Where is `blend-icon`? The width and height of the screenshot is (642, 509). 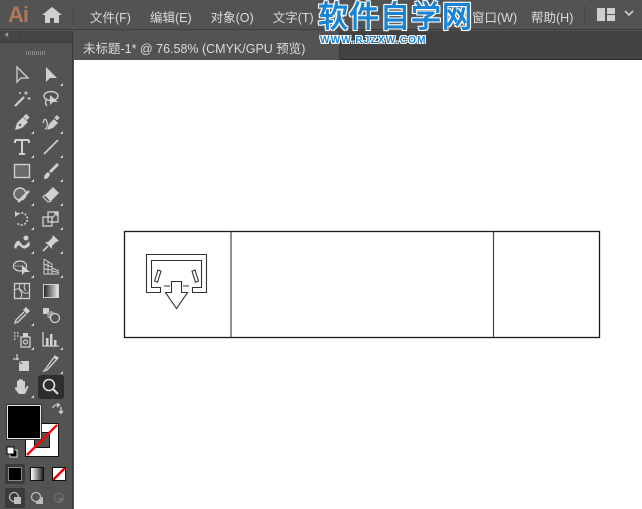
blend-icon is located at coordinates (52, 316).